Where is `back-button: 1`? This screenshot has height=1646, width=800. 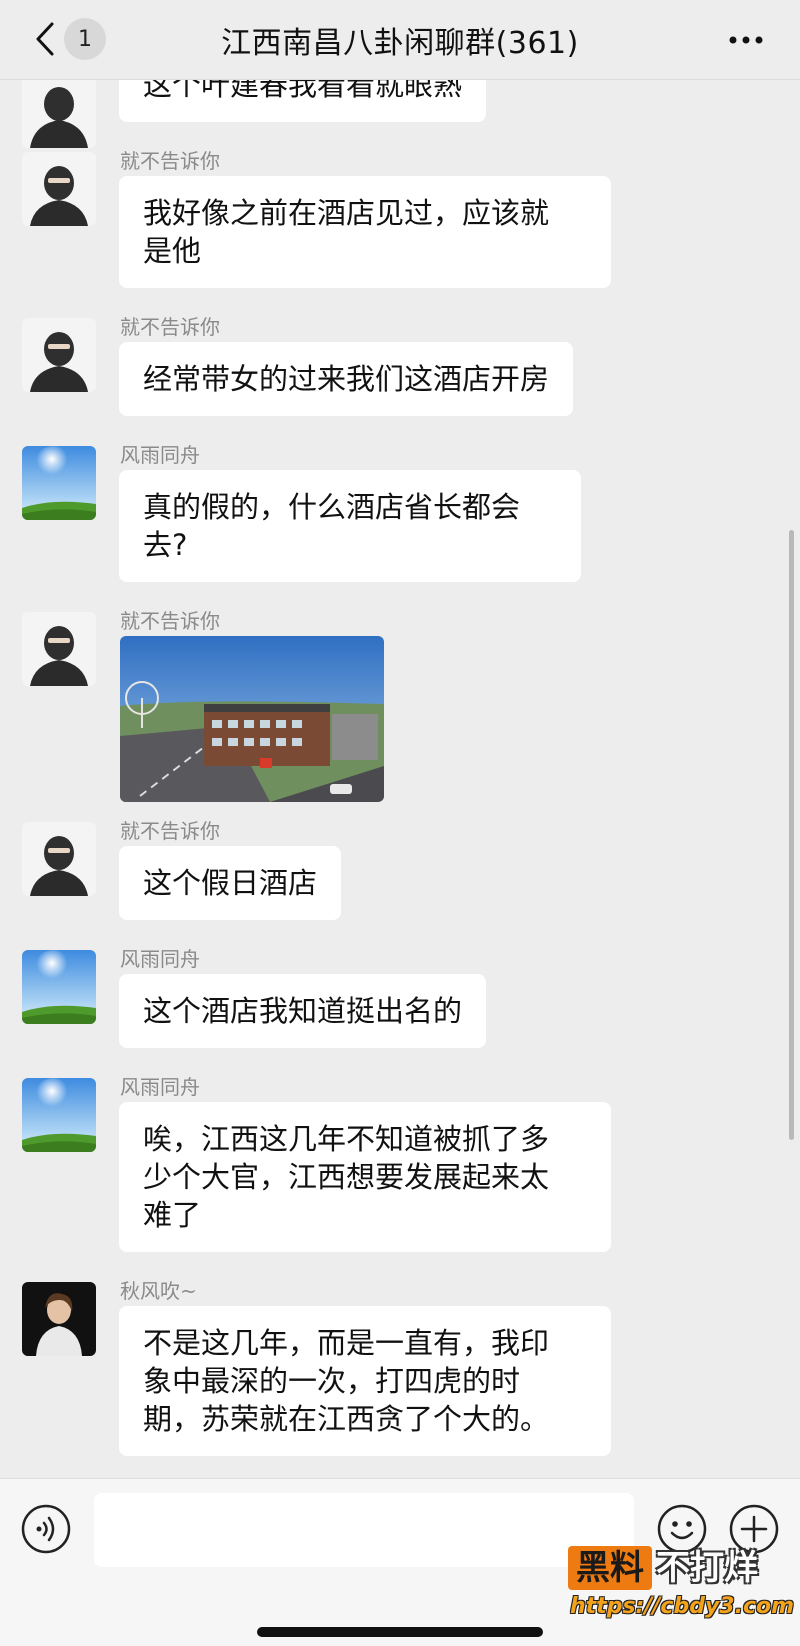
back-button: 1 is located at coordinates (70, 39).